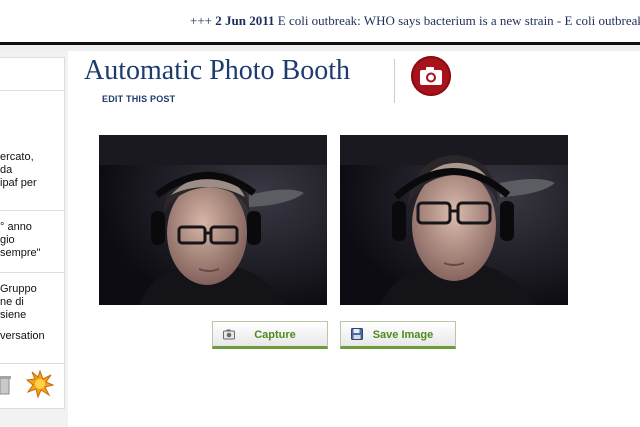 The height and width of the screenshot is (427, 640). What do you see at coordinates (40, 384) in the screenshot?
I see `starburst-icon` at bounding box center [40, 384].